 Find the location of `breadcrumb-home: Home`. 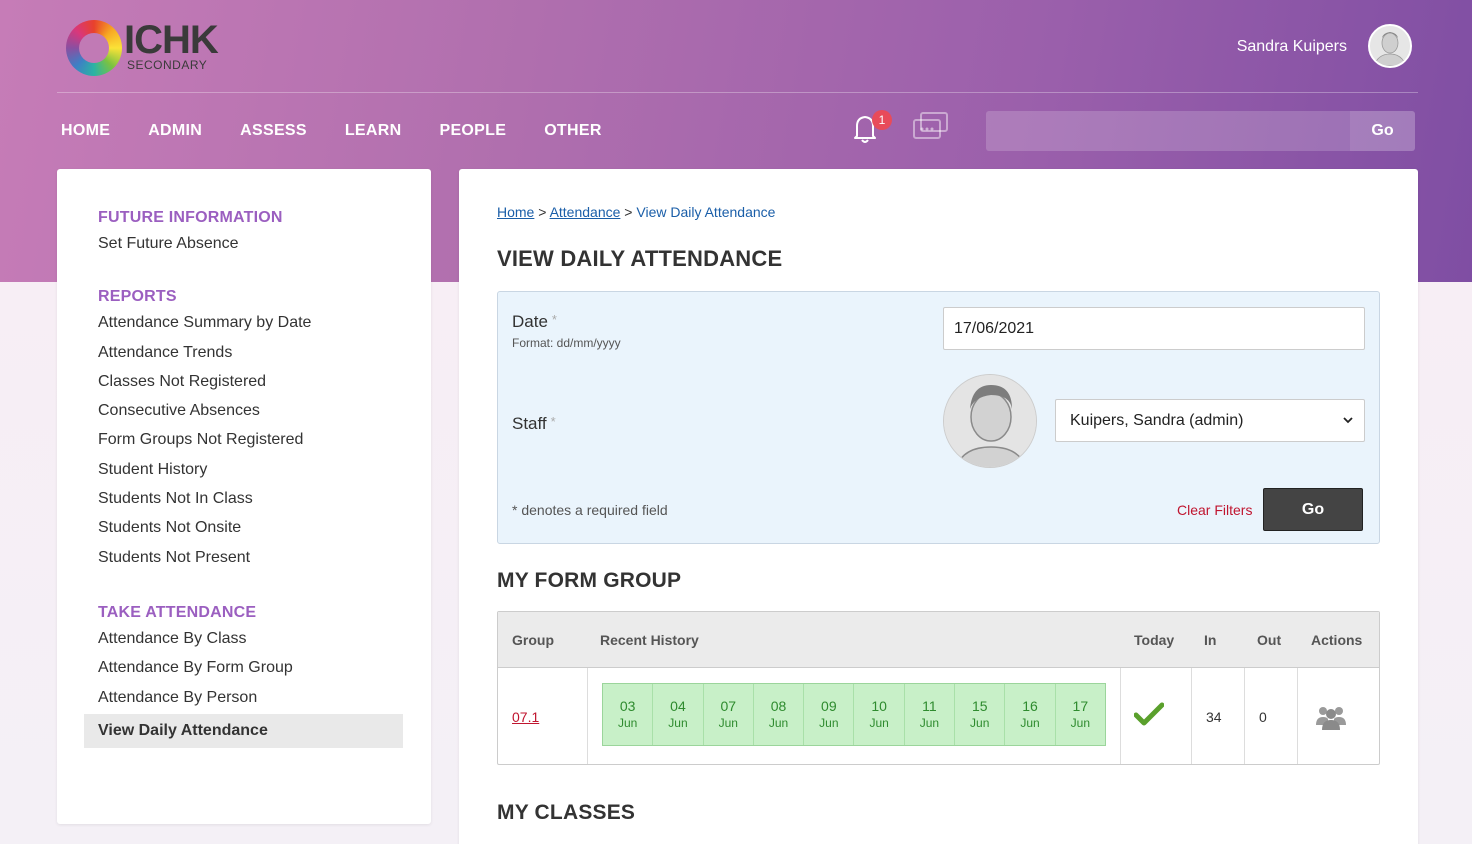

breadcrumb-home: Home is located at coordinates (515, 212).